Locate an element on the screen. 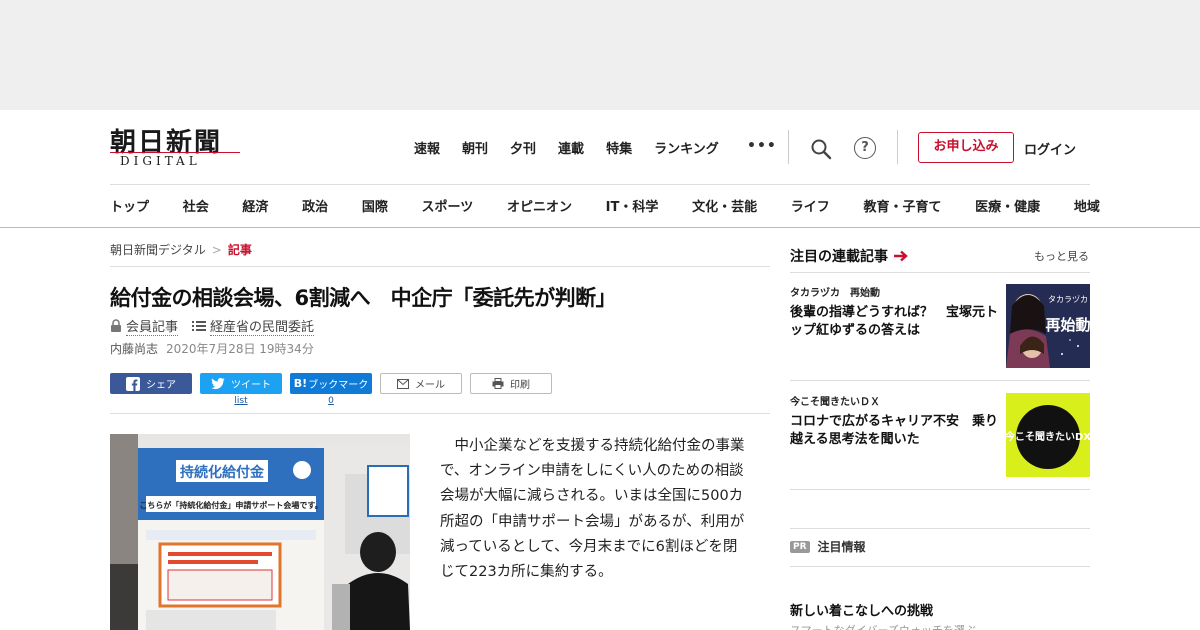 The image size is (1200, 630). sidebar-item-thumbnail: 今こそ聞きたいDX is located at coordinates (1048, 435).